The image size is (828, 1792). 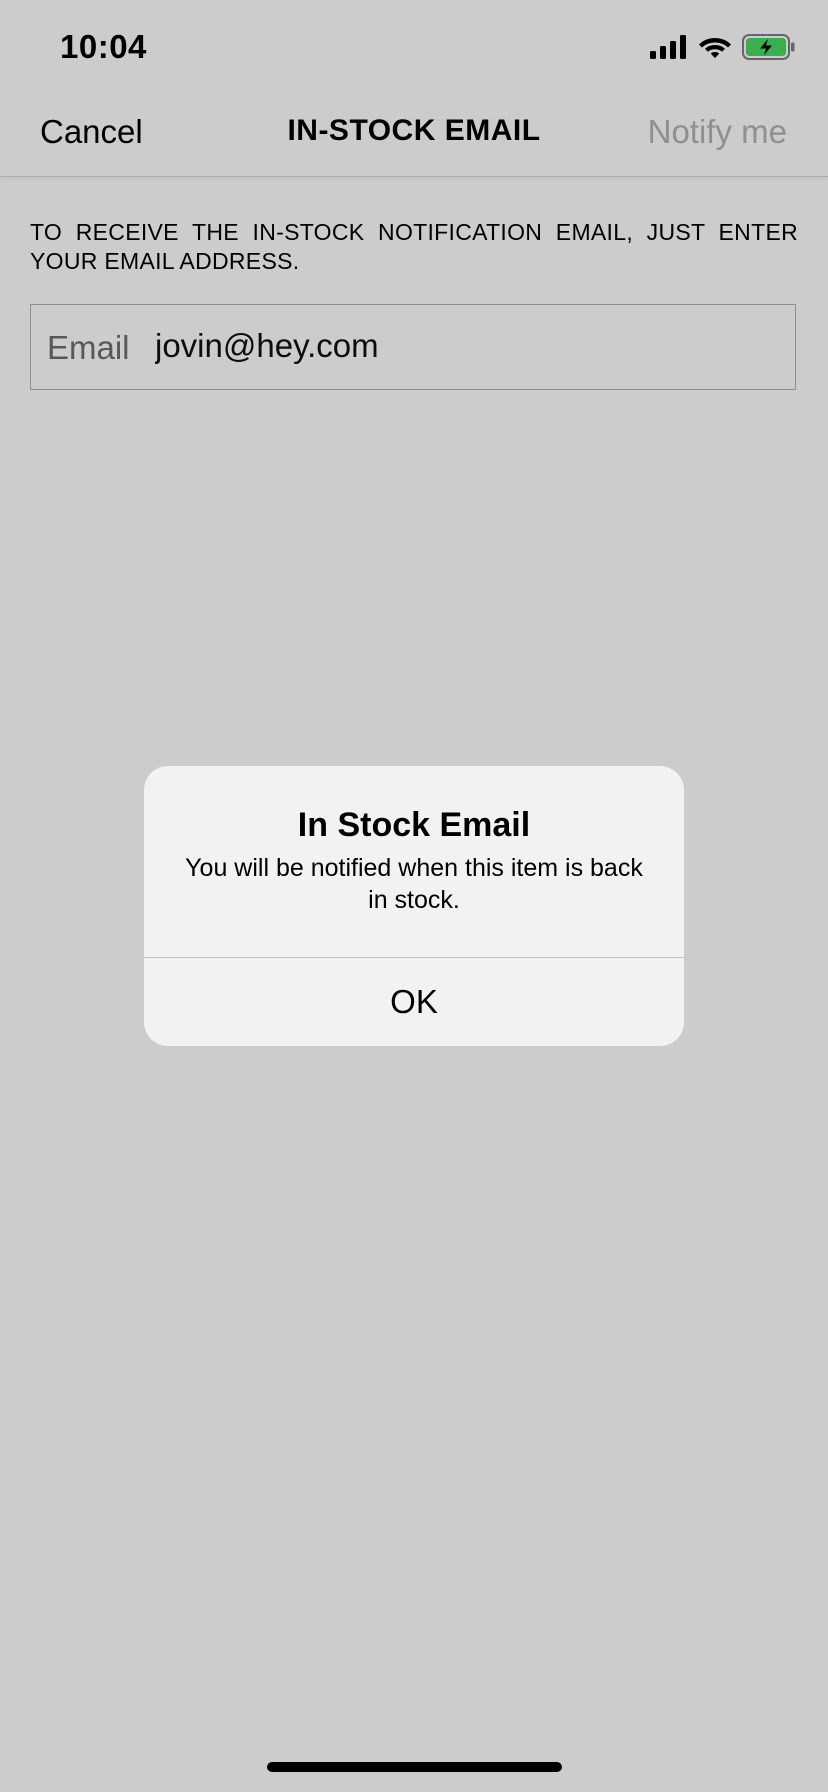 What do you see at coordinates (414, 1767) in the screenshot?
I see `home-indicator` at bounding box center [414, 1767].